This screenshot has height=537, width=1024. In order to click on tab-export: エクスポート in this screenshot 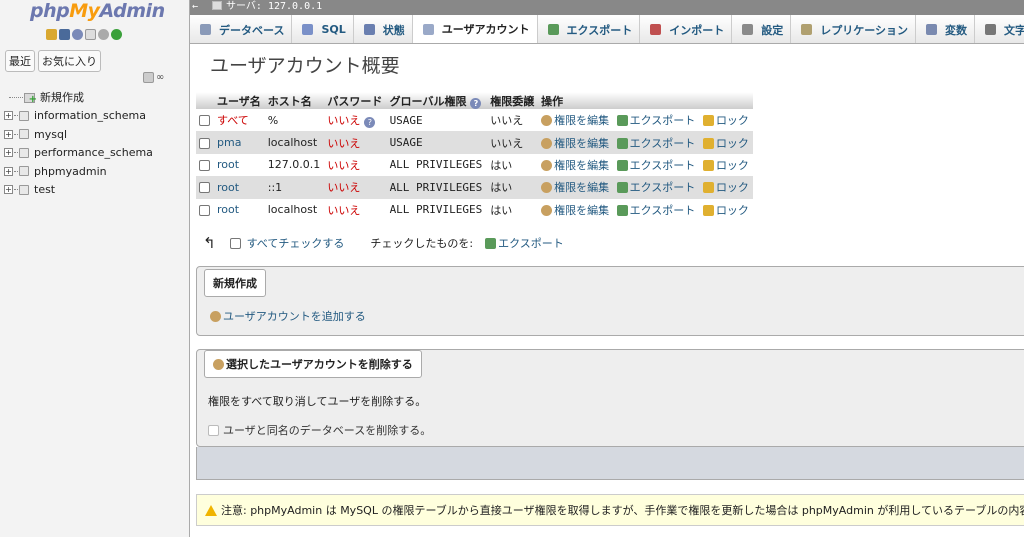, I will do `click(589, 29)`.